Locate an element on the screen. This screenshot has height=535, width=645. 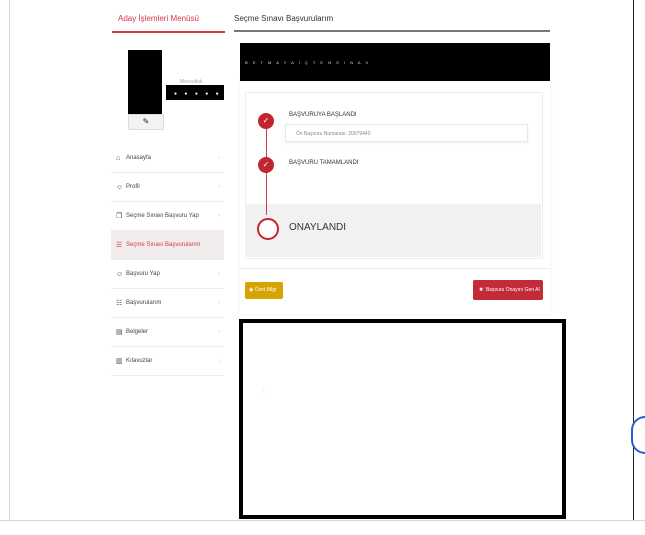
sidebar-item-label: Belgeler is located at coordinates (137, 332).